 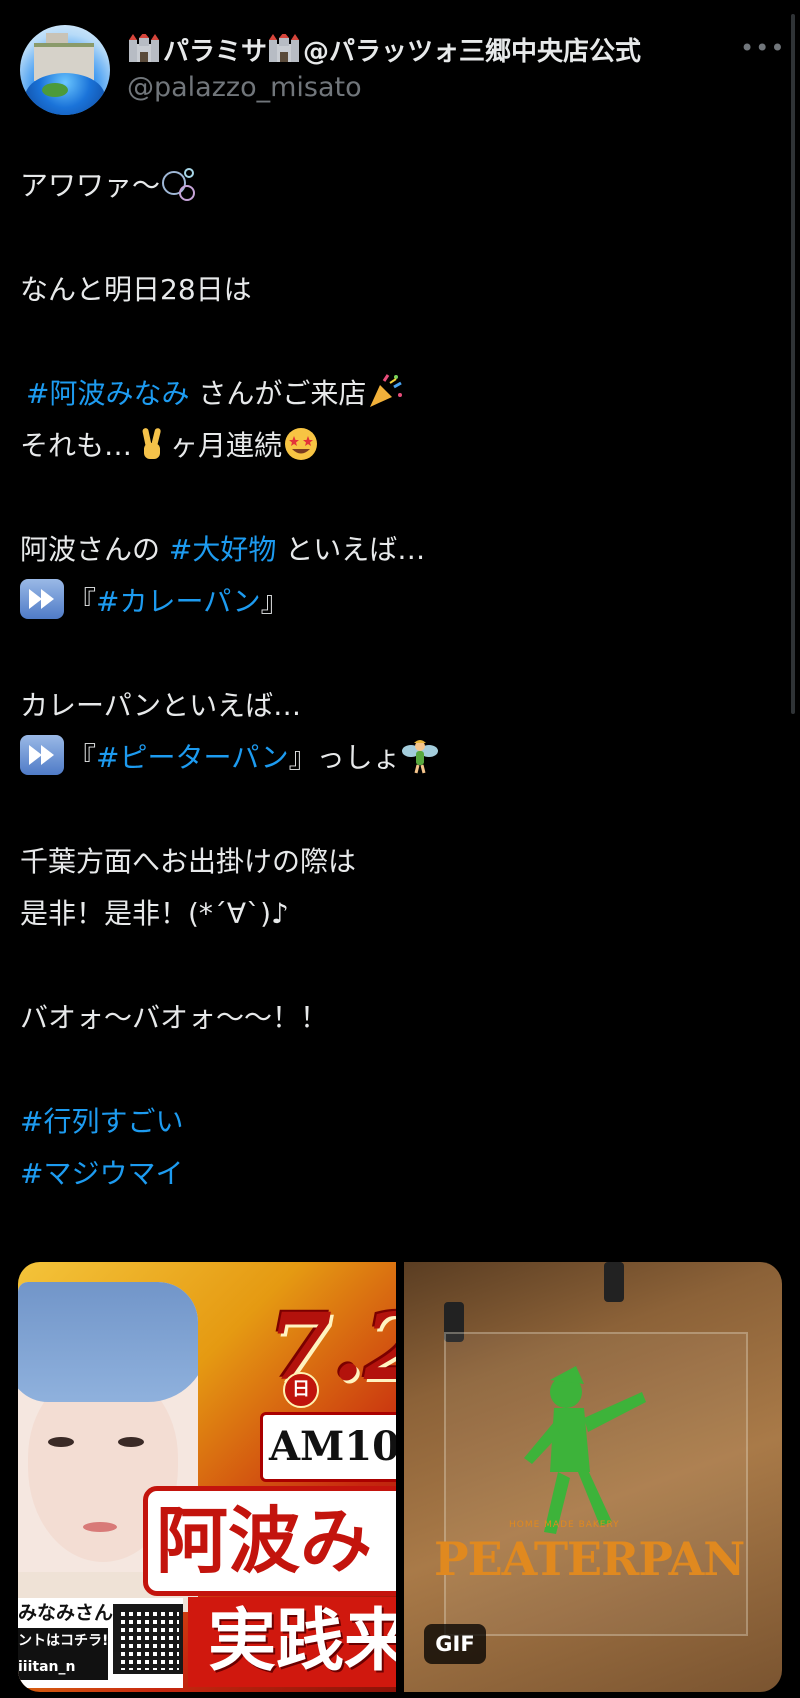 What do you see at coordinates (90, 185) in the screenshot?
I see `post-line-text: アワワァ〜` at bounding box center [90, 185].